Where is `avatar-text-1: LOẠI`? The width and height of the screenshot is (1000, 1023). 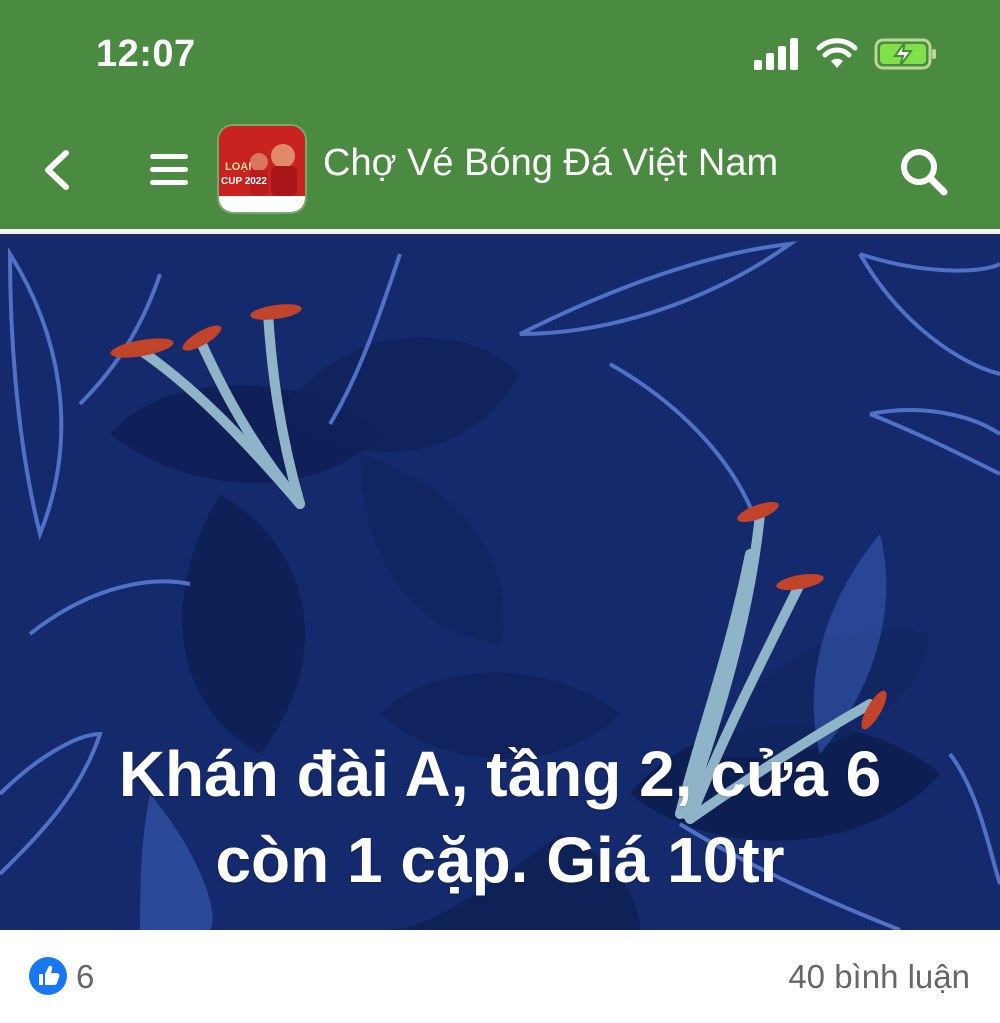
avatar-text-1: LOẠI is located at coordinates (238, 167).